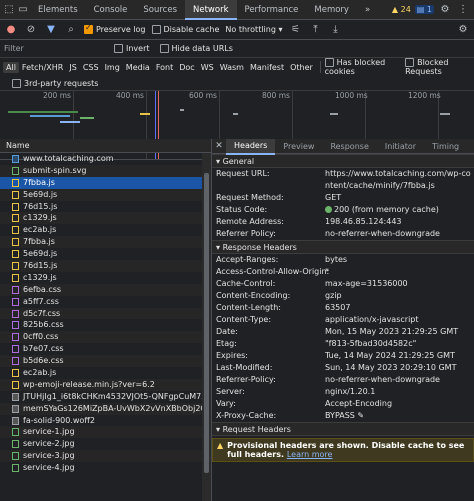 This screenshot has height=501, width=474. I want to click on blocked-cookies-checkbox: Has blocked cookies, so click(361, 67).